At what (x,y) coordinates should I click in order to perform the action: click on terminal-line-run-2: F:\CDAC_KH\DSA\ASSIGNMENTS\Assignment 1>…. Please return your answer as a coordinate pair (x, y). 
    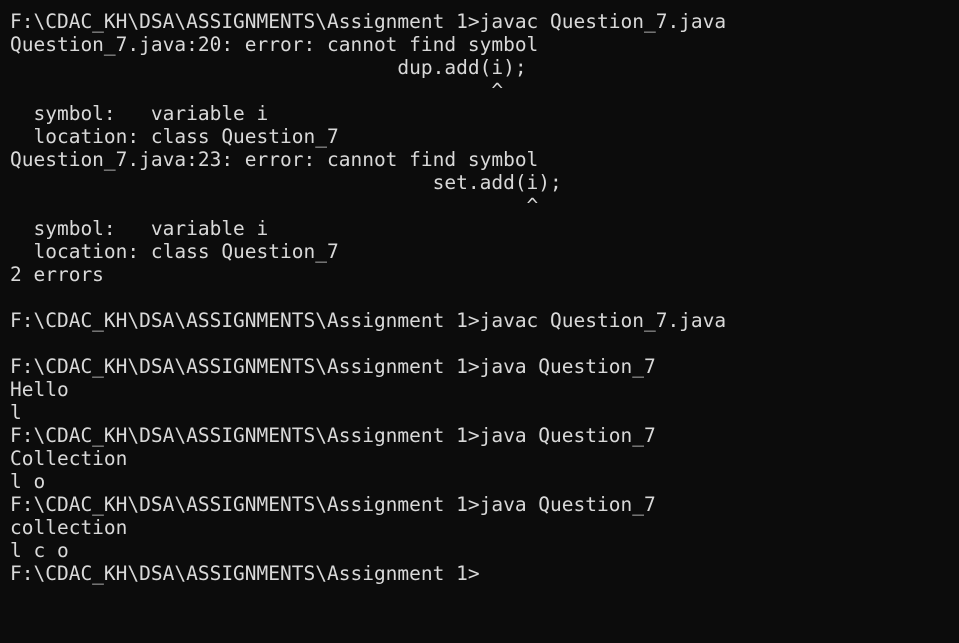
    Looking at the image, I should click on (333, 435).